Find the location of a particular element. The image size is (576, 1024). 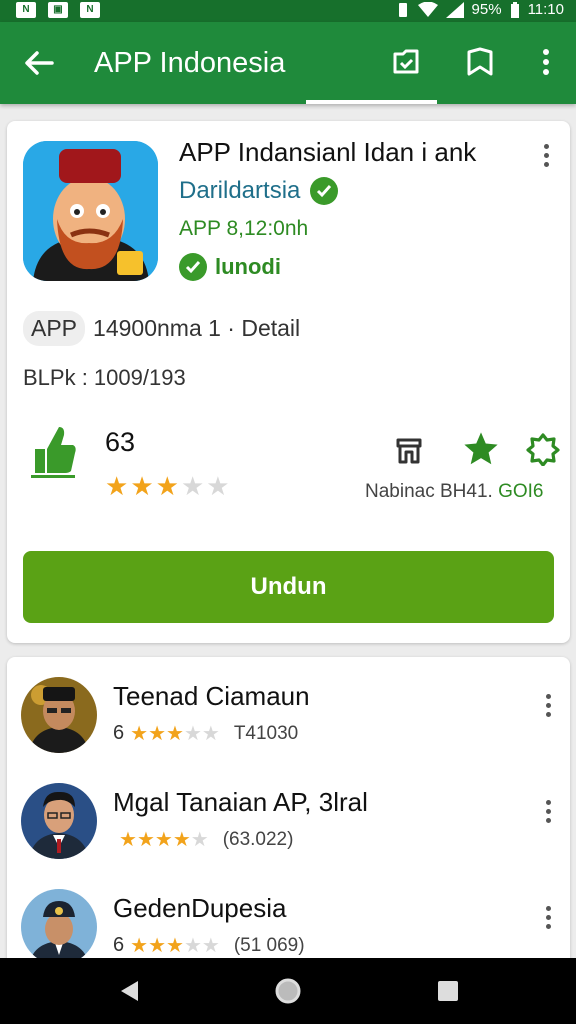

bookmark-button is located at coordinates (480, 62).